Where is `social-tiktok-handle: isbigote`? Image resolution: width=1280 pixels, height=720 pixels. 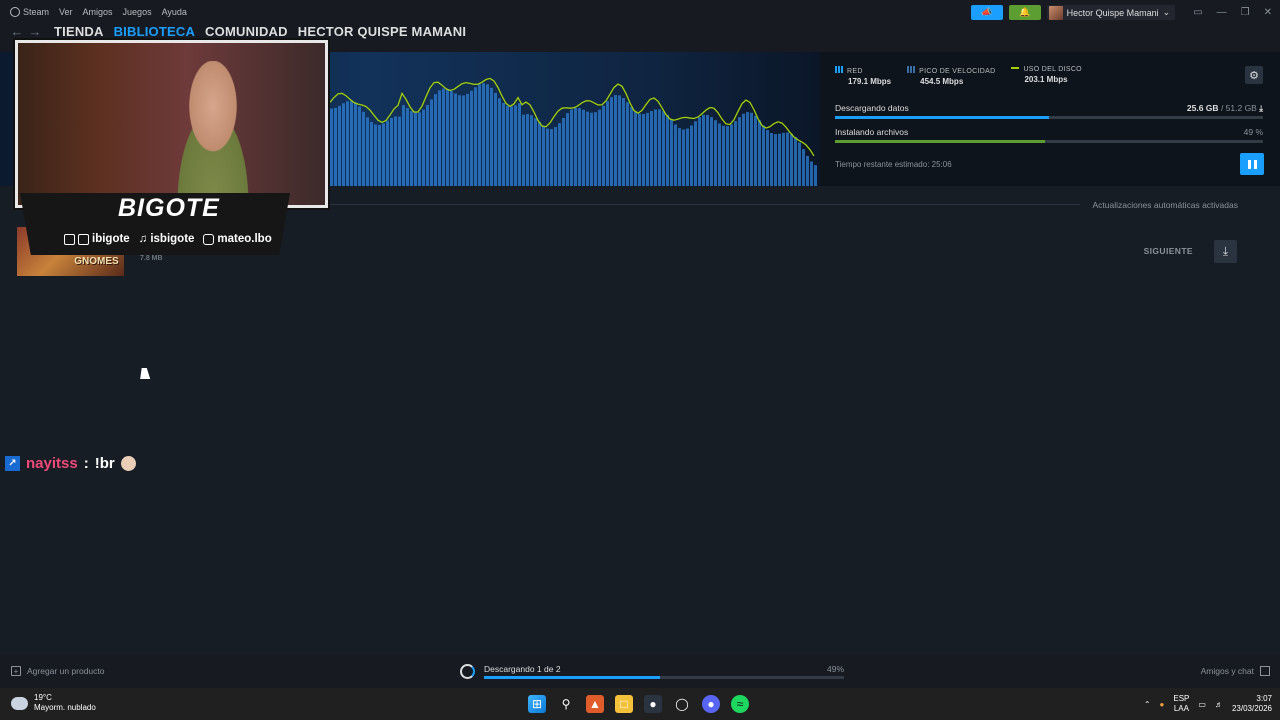
social-tiktok-handle: isbigote is located at coordinates (172, 239).